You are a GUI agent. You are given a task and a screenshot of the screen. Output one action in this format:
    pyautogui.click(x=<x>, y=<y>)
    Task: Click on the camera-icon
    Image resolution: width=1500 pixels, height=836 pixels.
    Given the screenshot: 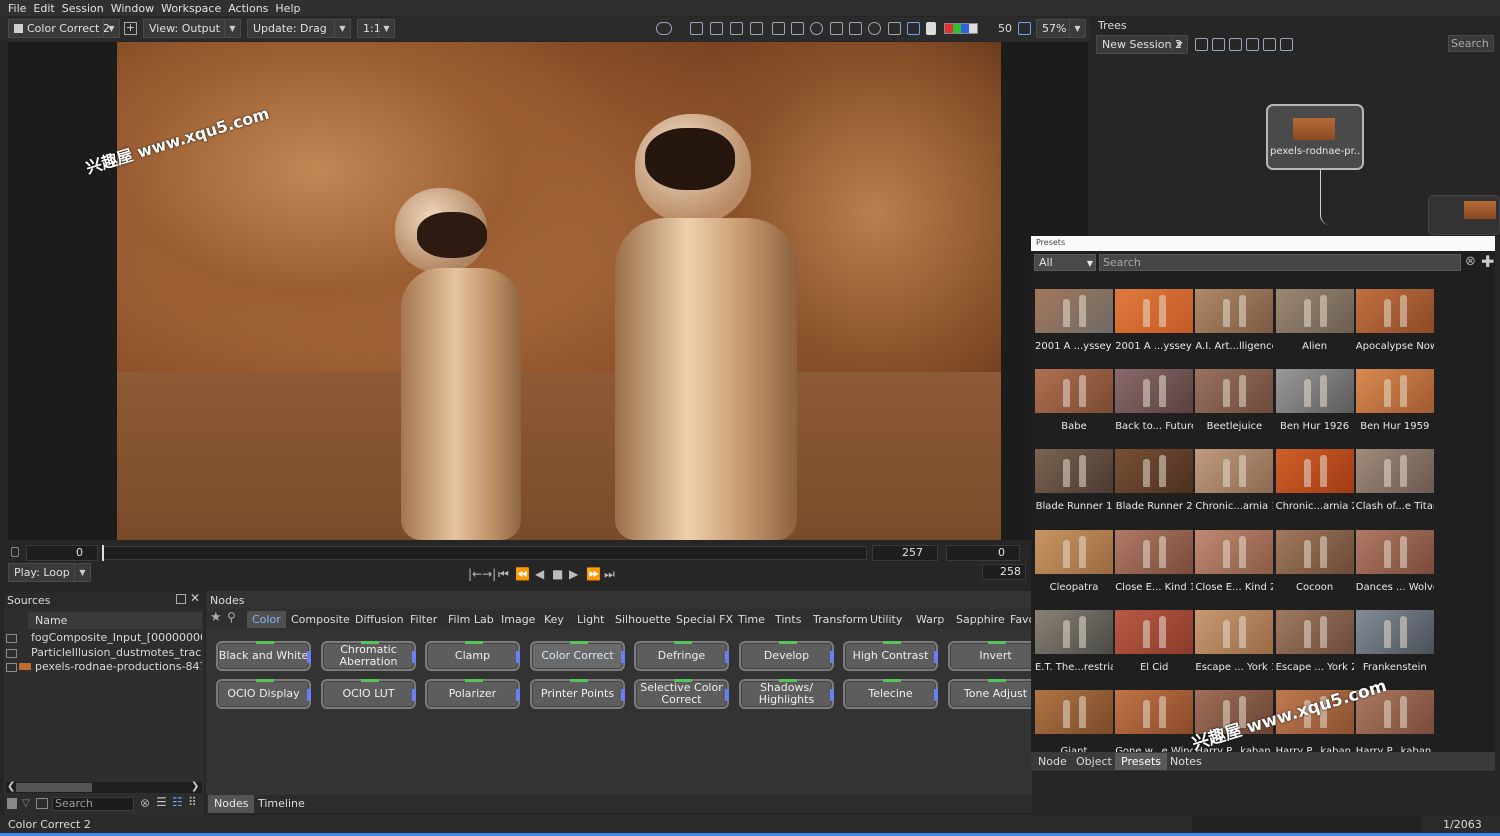 What is the action you would take?
    pyautogui.click(x=696, y=28)
    